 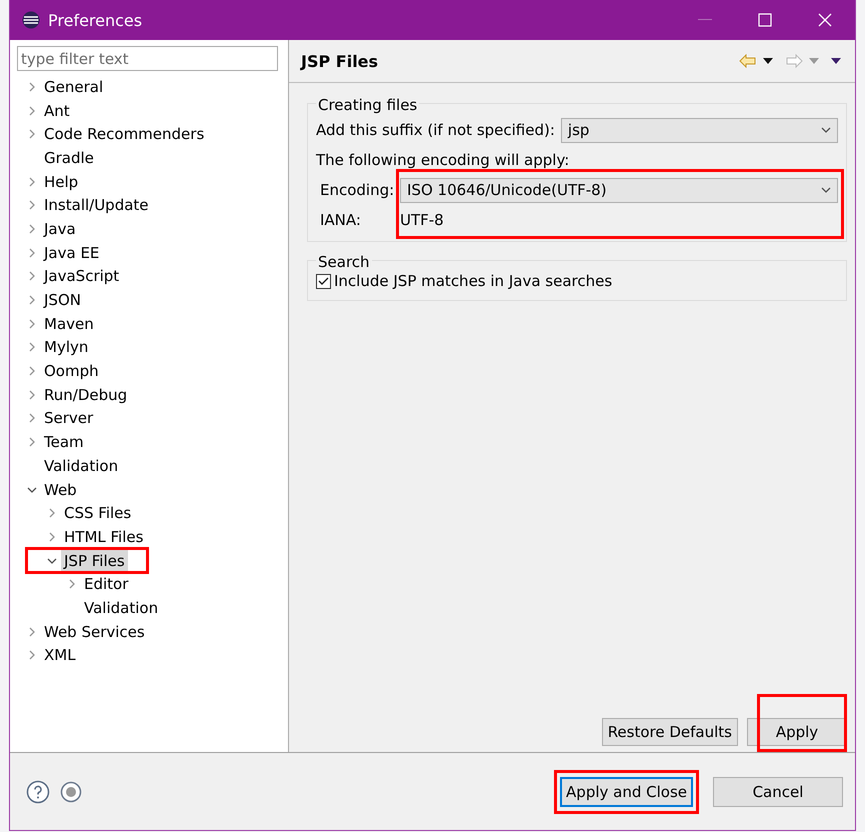 What do you see at coordinates (71, 253) in the screenshot?
I see `tree-item: Java EE` at bounding box center [71, 253].